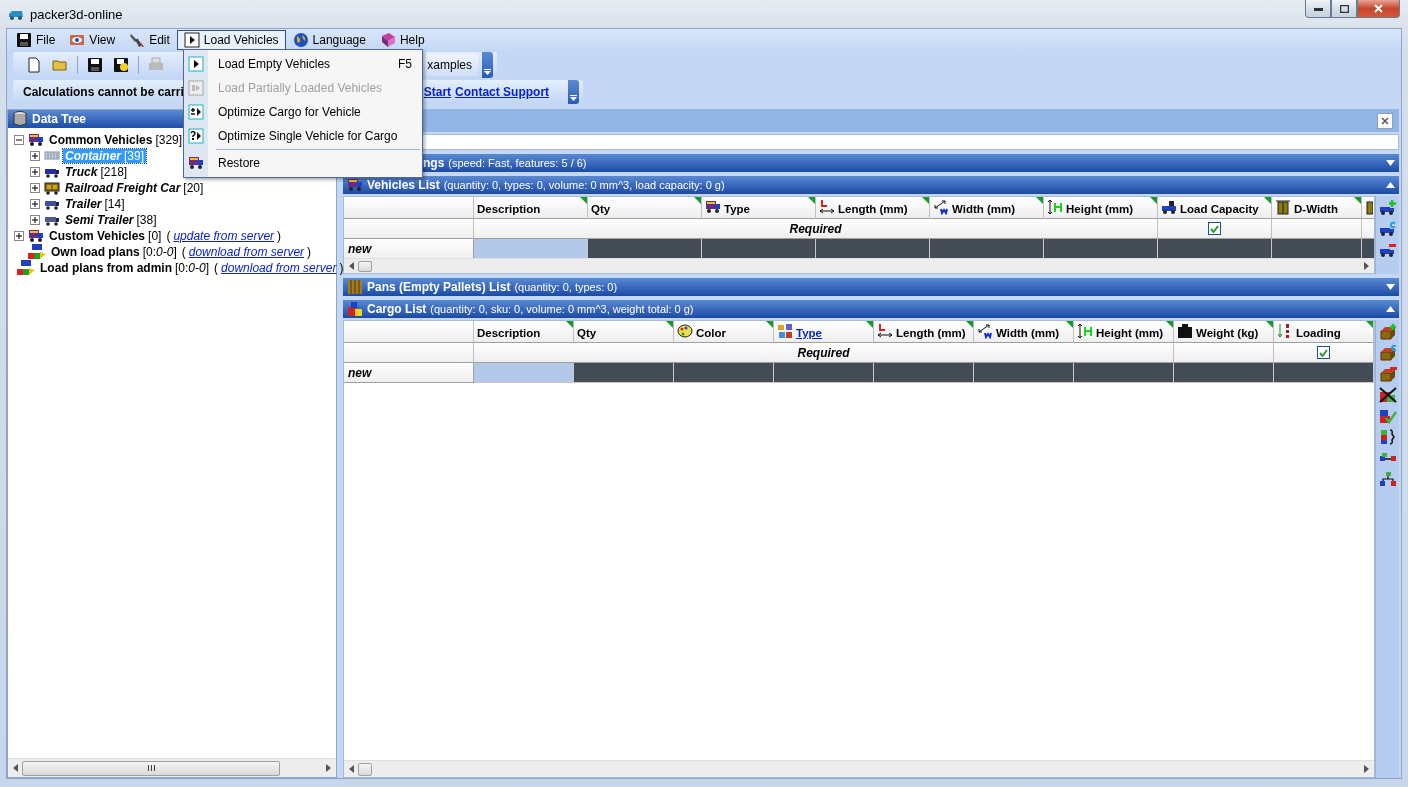  What do you see at coordinates (303, 64) in the screenshot?
I see `menu-item: Load Empty Vehicles F5` at bounding box center [303, 64].